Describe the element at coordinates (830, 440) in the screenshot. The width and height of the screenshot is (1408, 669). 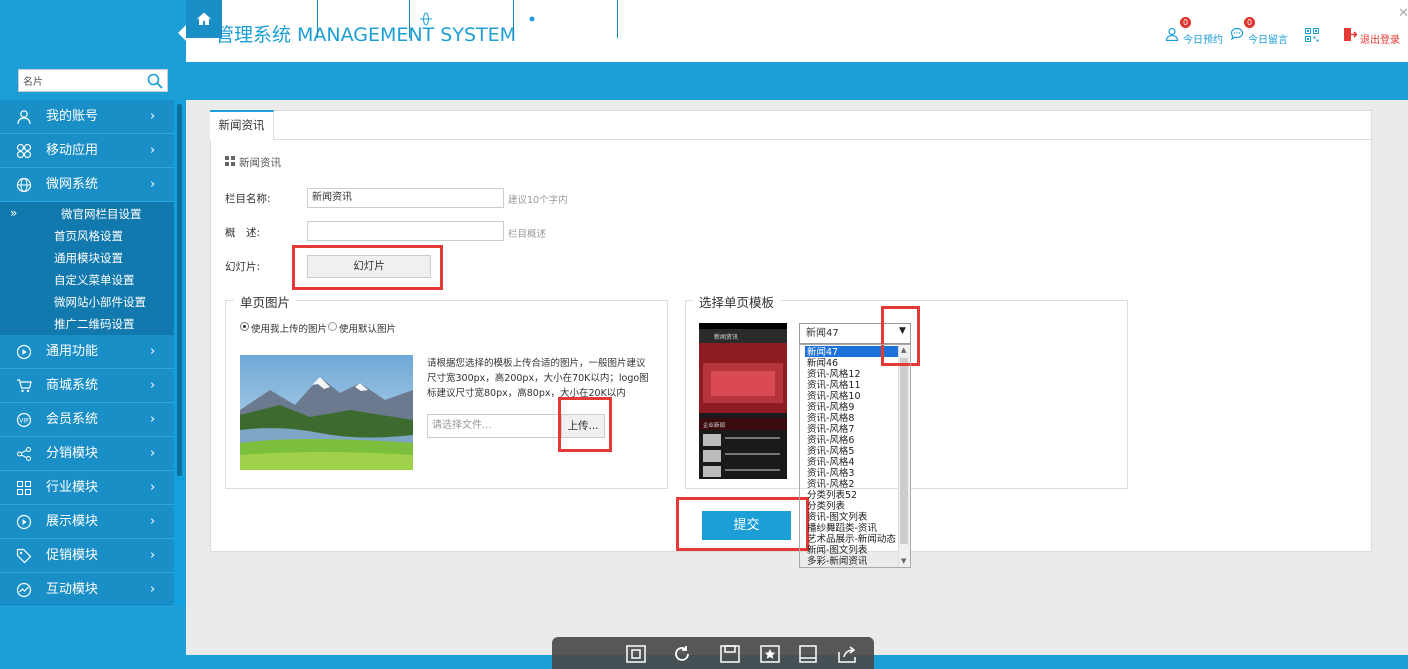
I see `dropdown-option: 资讯-风格6` at that location.